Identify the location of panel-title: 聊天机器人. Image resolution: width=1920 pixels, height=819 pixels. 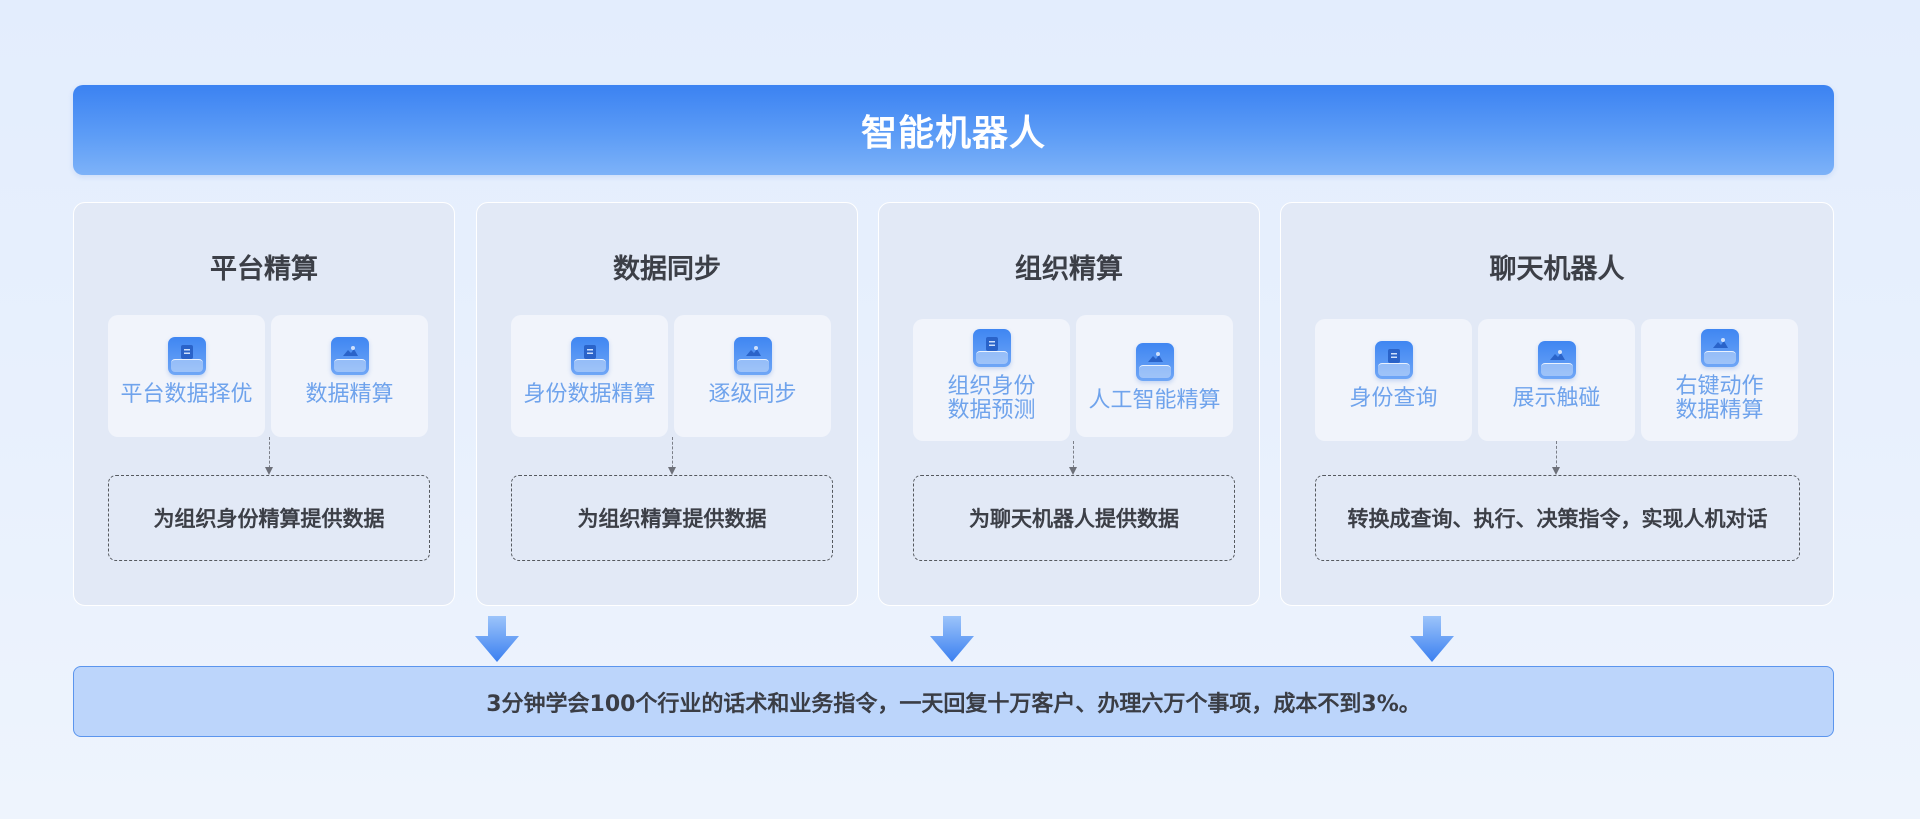
(1557, 269).